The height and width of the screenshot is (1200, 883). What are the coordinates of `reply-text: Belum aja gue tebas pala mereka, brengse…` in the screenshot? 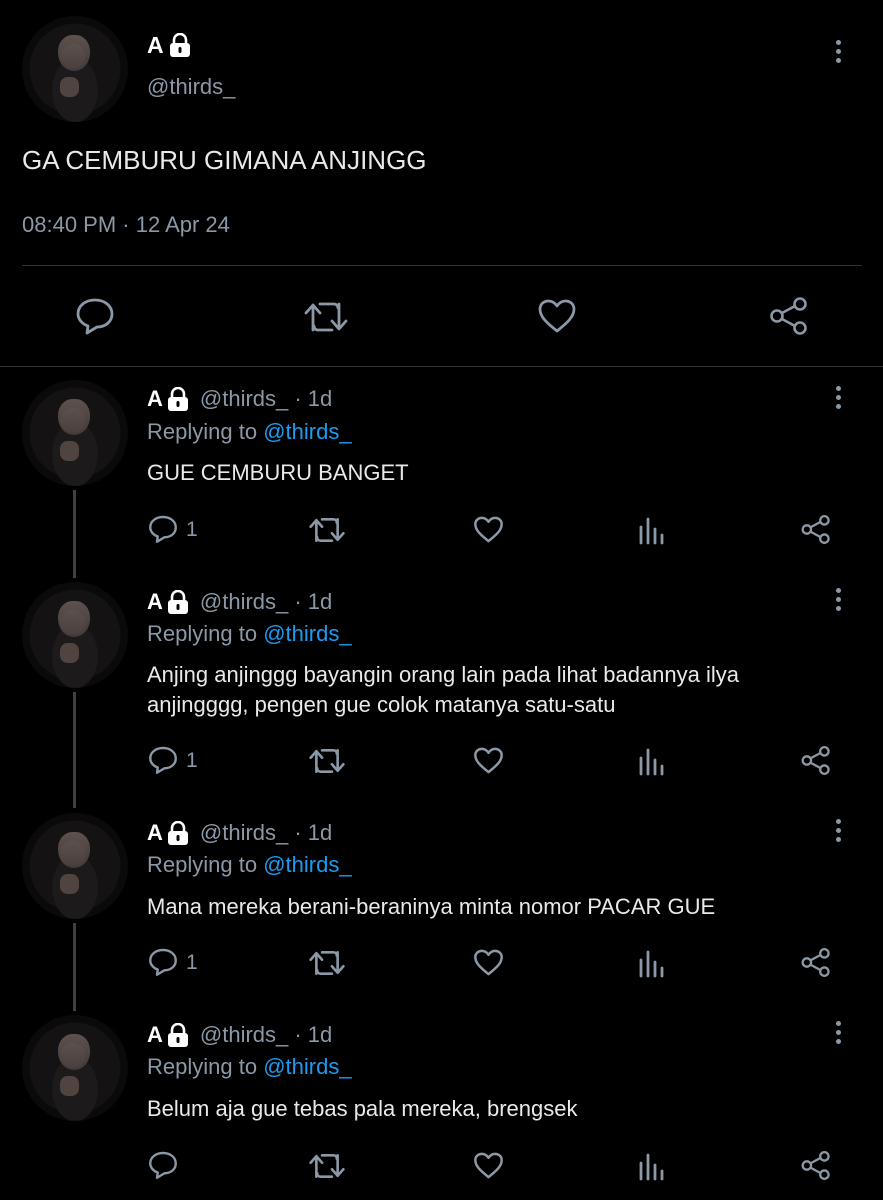 It's located at (362, 1108).